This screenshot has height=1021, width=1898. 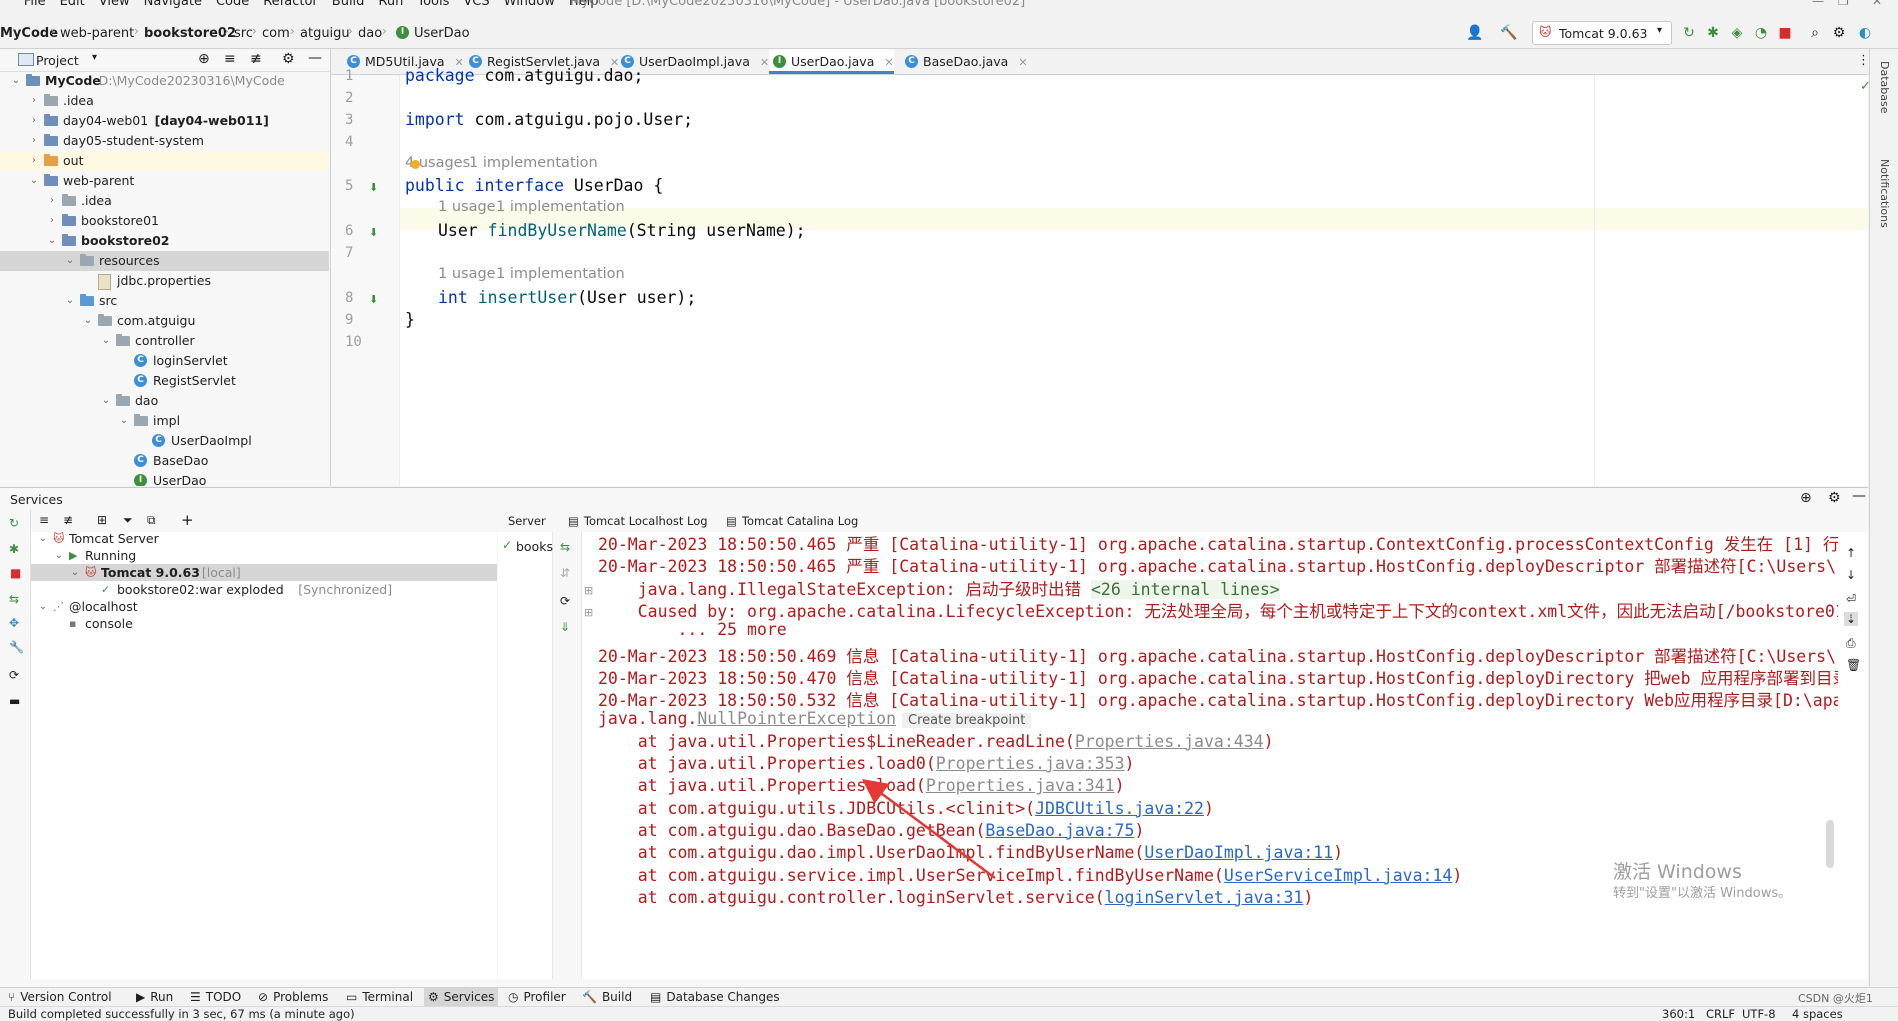 What do you see at coordinates (128, 520) in the screenshot?
I see `filter-icon: ⏷` at bounding box center [128, 520].